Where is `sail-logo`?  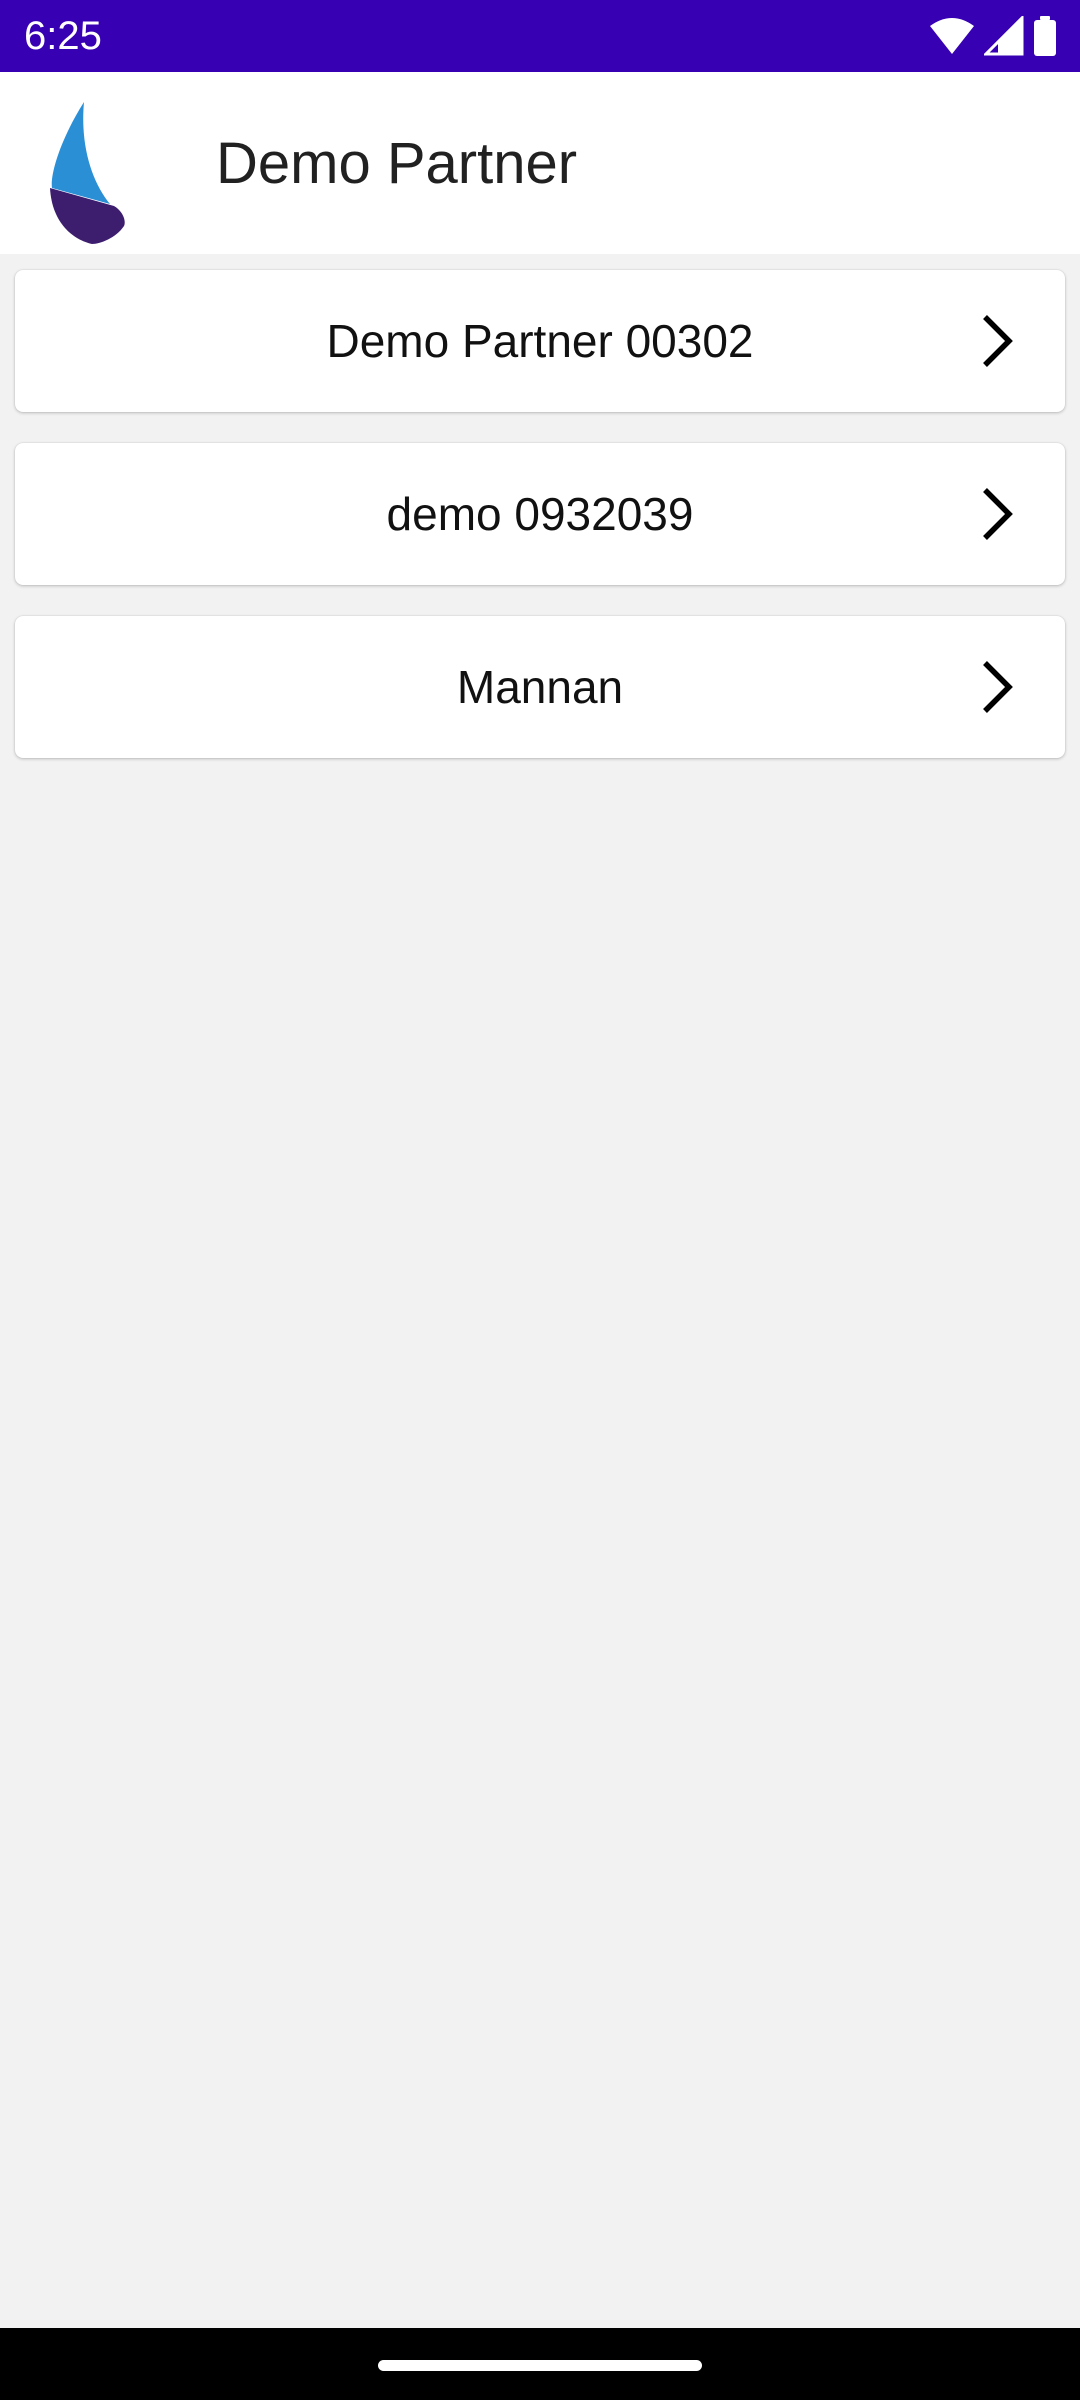
sail-logo is located at coordinates (87, 173).